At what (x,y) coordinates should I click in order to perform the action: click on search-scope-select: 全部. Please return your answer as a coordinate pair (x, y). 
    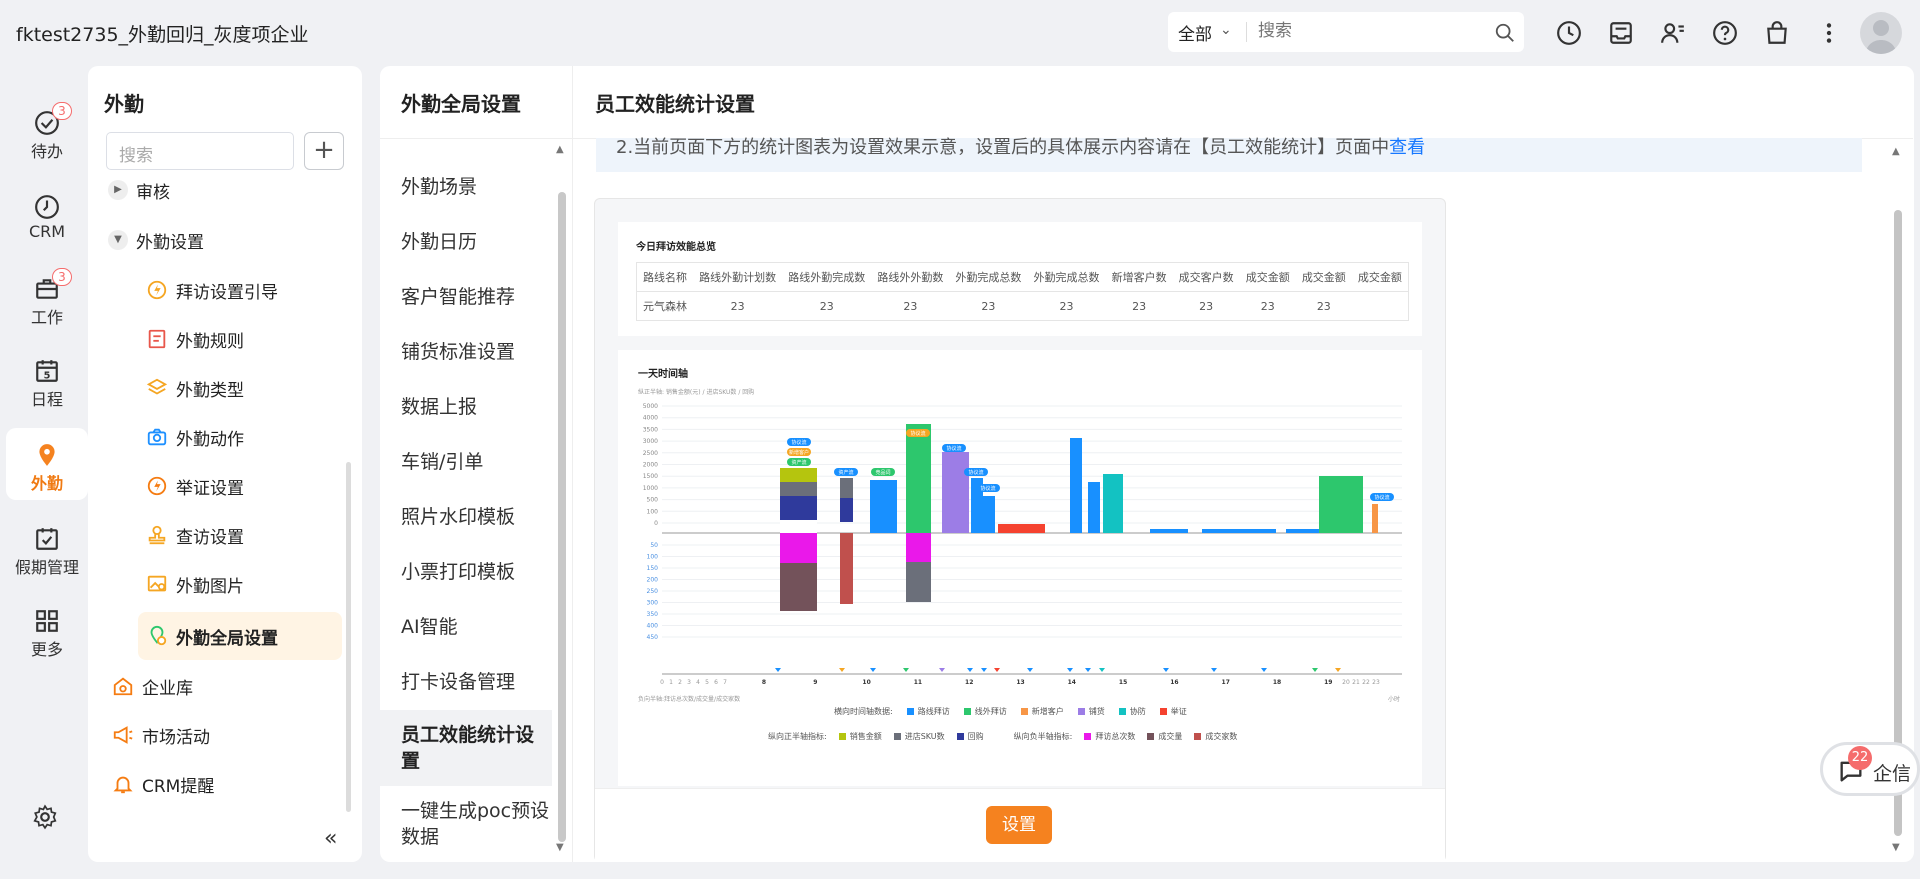
    Looking at the image, I should click on (1195, 32).